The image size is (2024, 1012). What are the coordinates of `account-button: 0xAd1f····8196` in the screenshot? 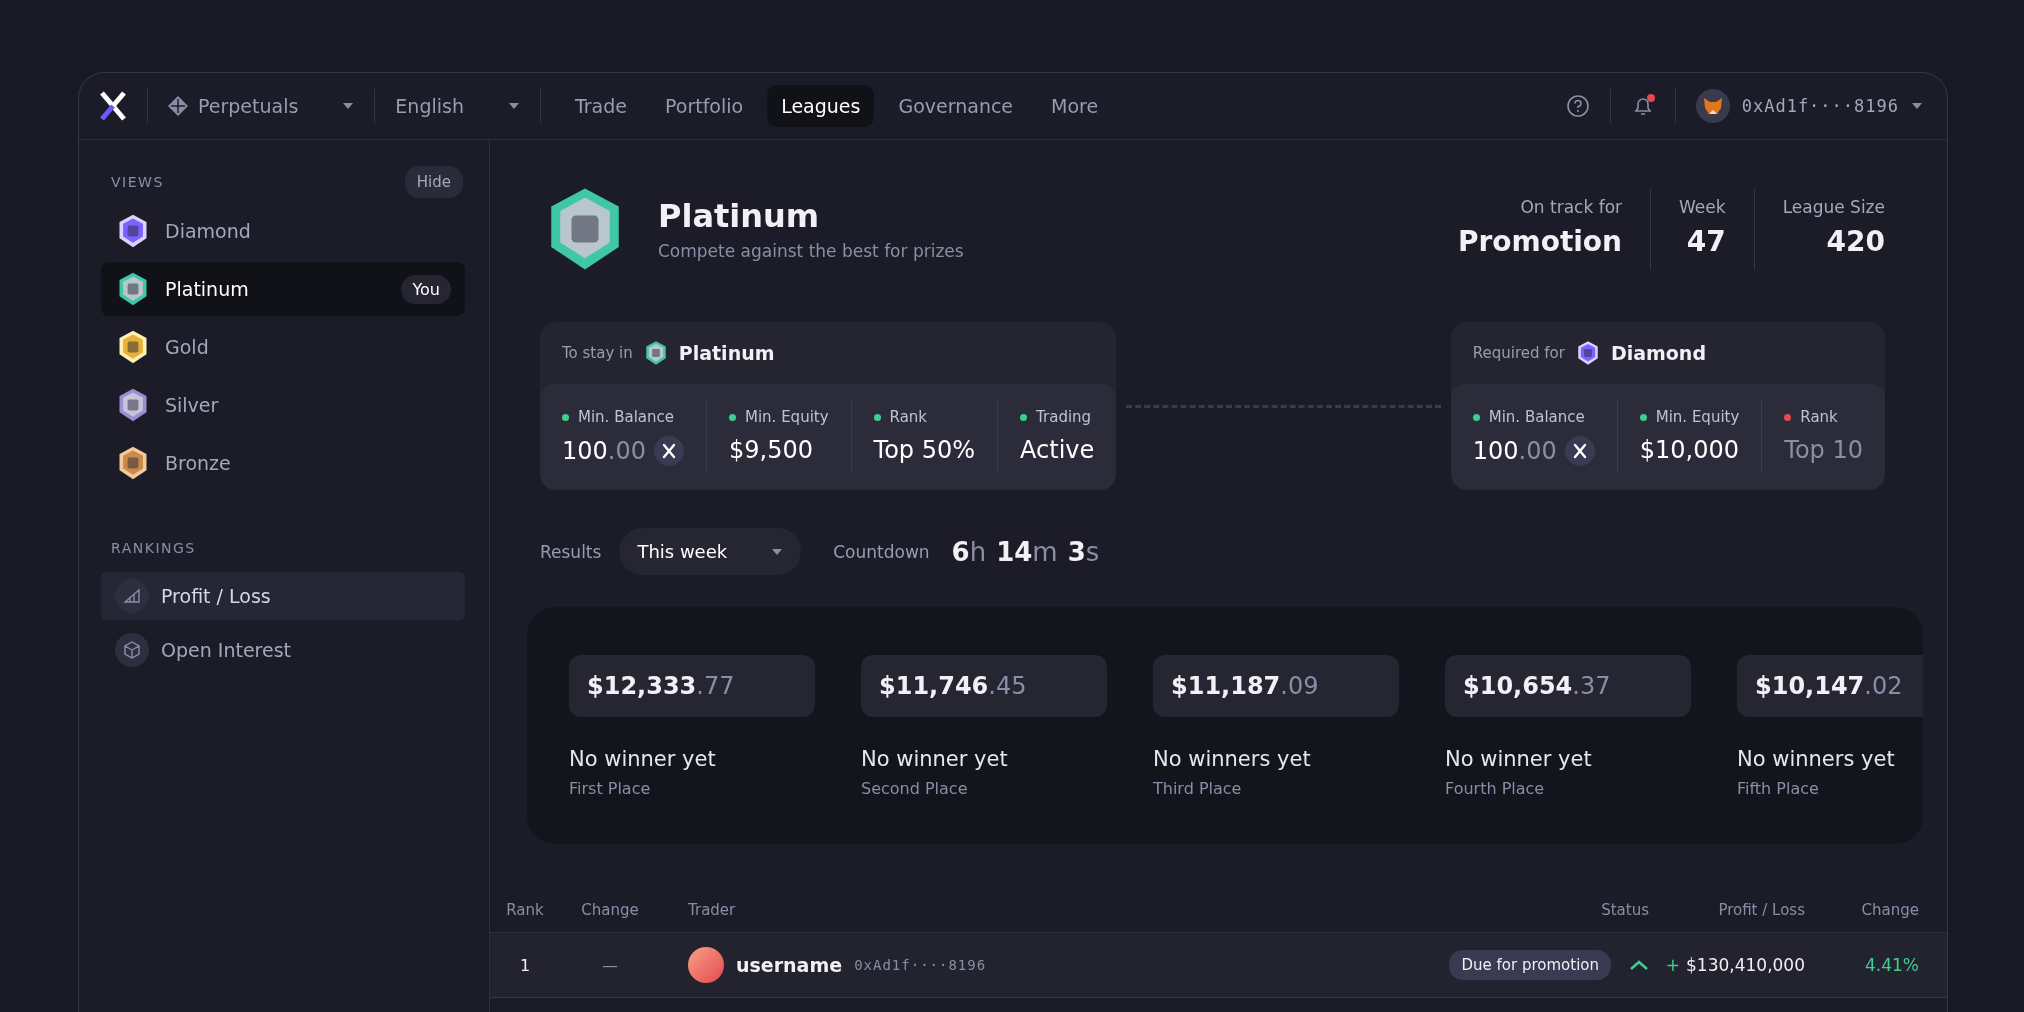 It's located at (1809, 106).